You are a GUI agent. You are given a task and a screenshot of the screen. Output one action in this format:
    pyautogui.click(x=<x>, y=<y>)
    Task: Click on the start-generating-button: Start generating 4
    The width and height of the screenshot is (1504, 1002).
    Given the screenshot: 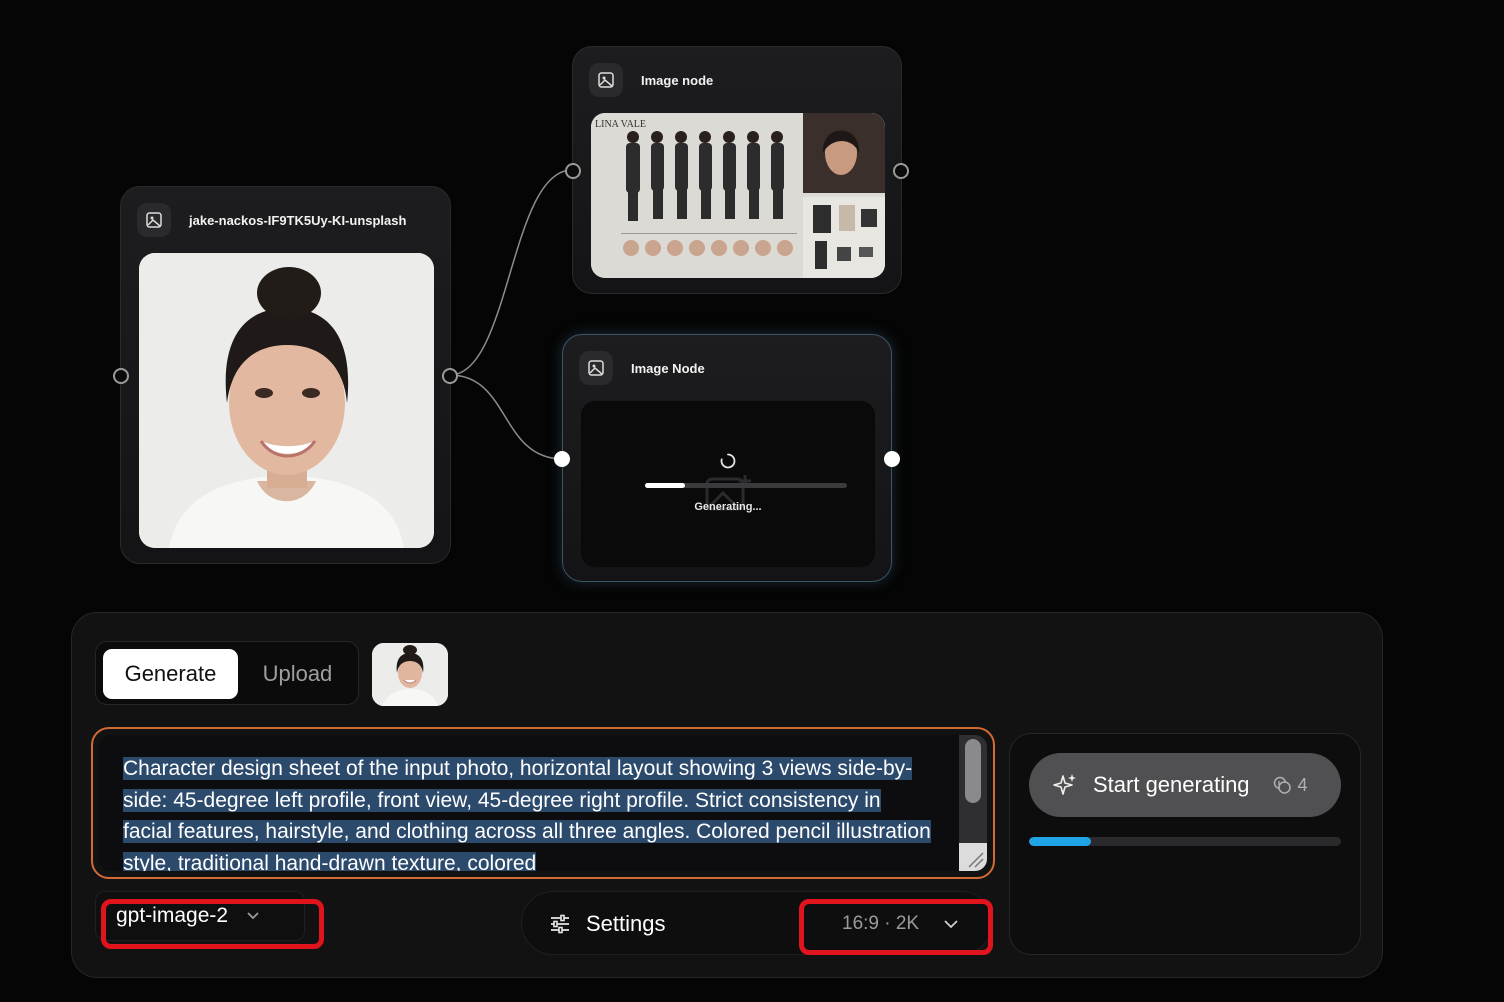 What is the action you would take?
    pyautogui.click(x=1185, y=785)
    